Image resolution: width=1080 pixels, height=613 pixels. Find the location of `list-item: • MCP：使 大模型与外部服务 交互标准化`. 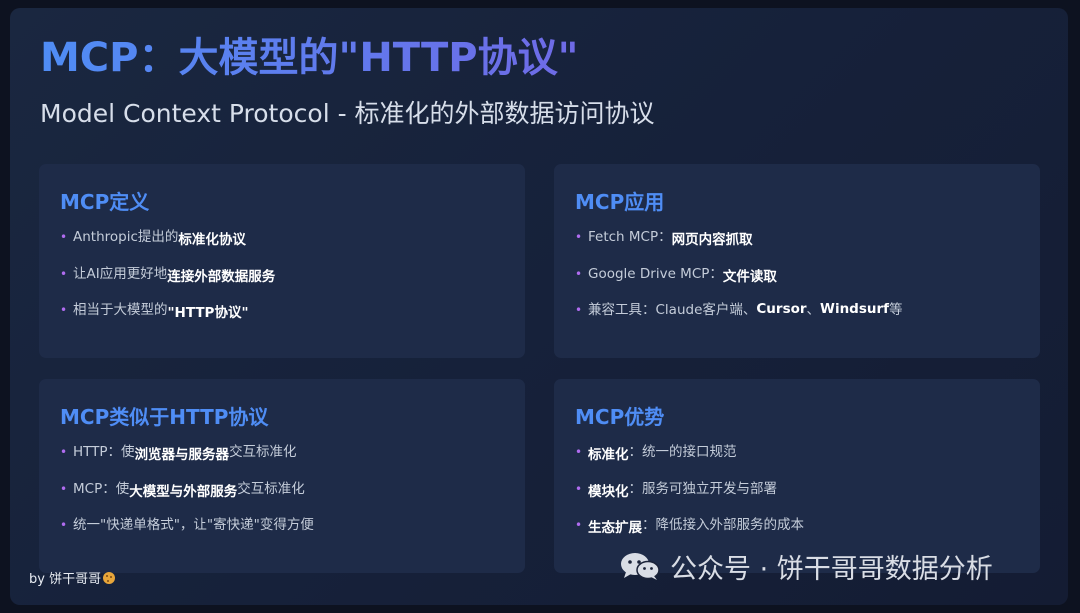

list-item: • MCP：使 大模型与外部服务 交互标准化 is located at coordinates (182, 490).